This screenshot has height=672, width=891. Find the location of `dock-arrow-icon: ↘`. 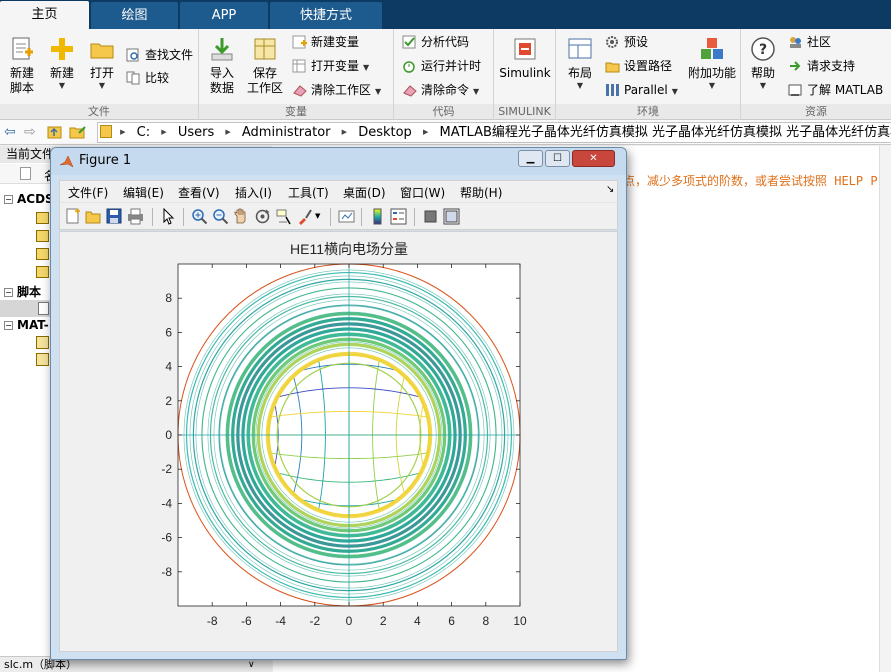

dock-arrow-icon: ↘ is located at coordinates (610, 189).